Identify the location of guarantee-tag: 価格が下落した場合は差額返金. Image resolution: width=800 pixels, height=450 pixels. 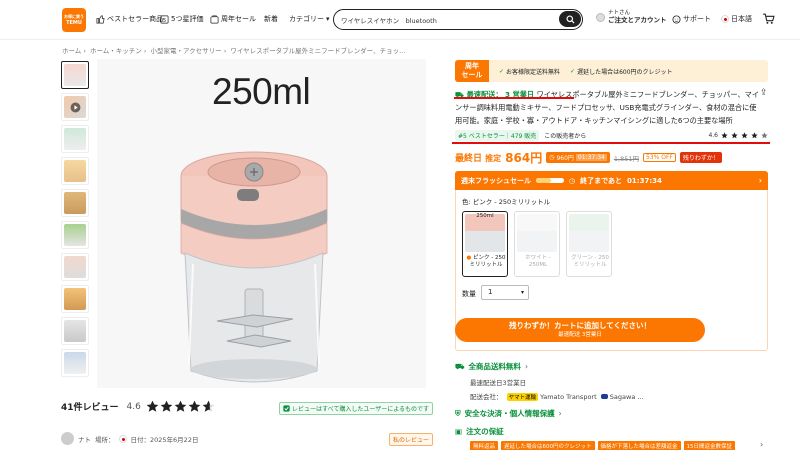
(639, 445).